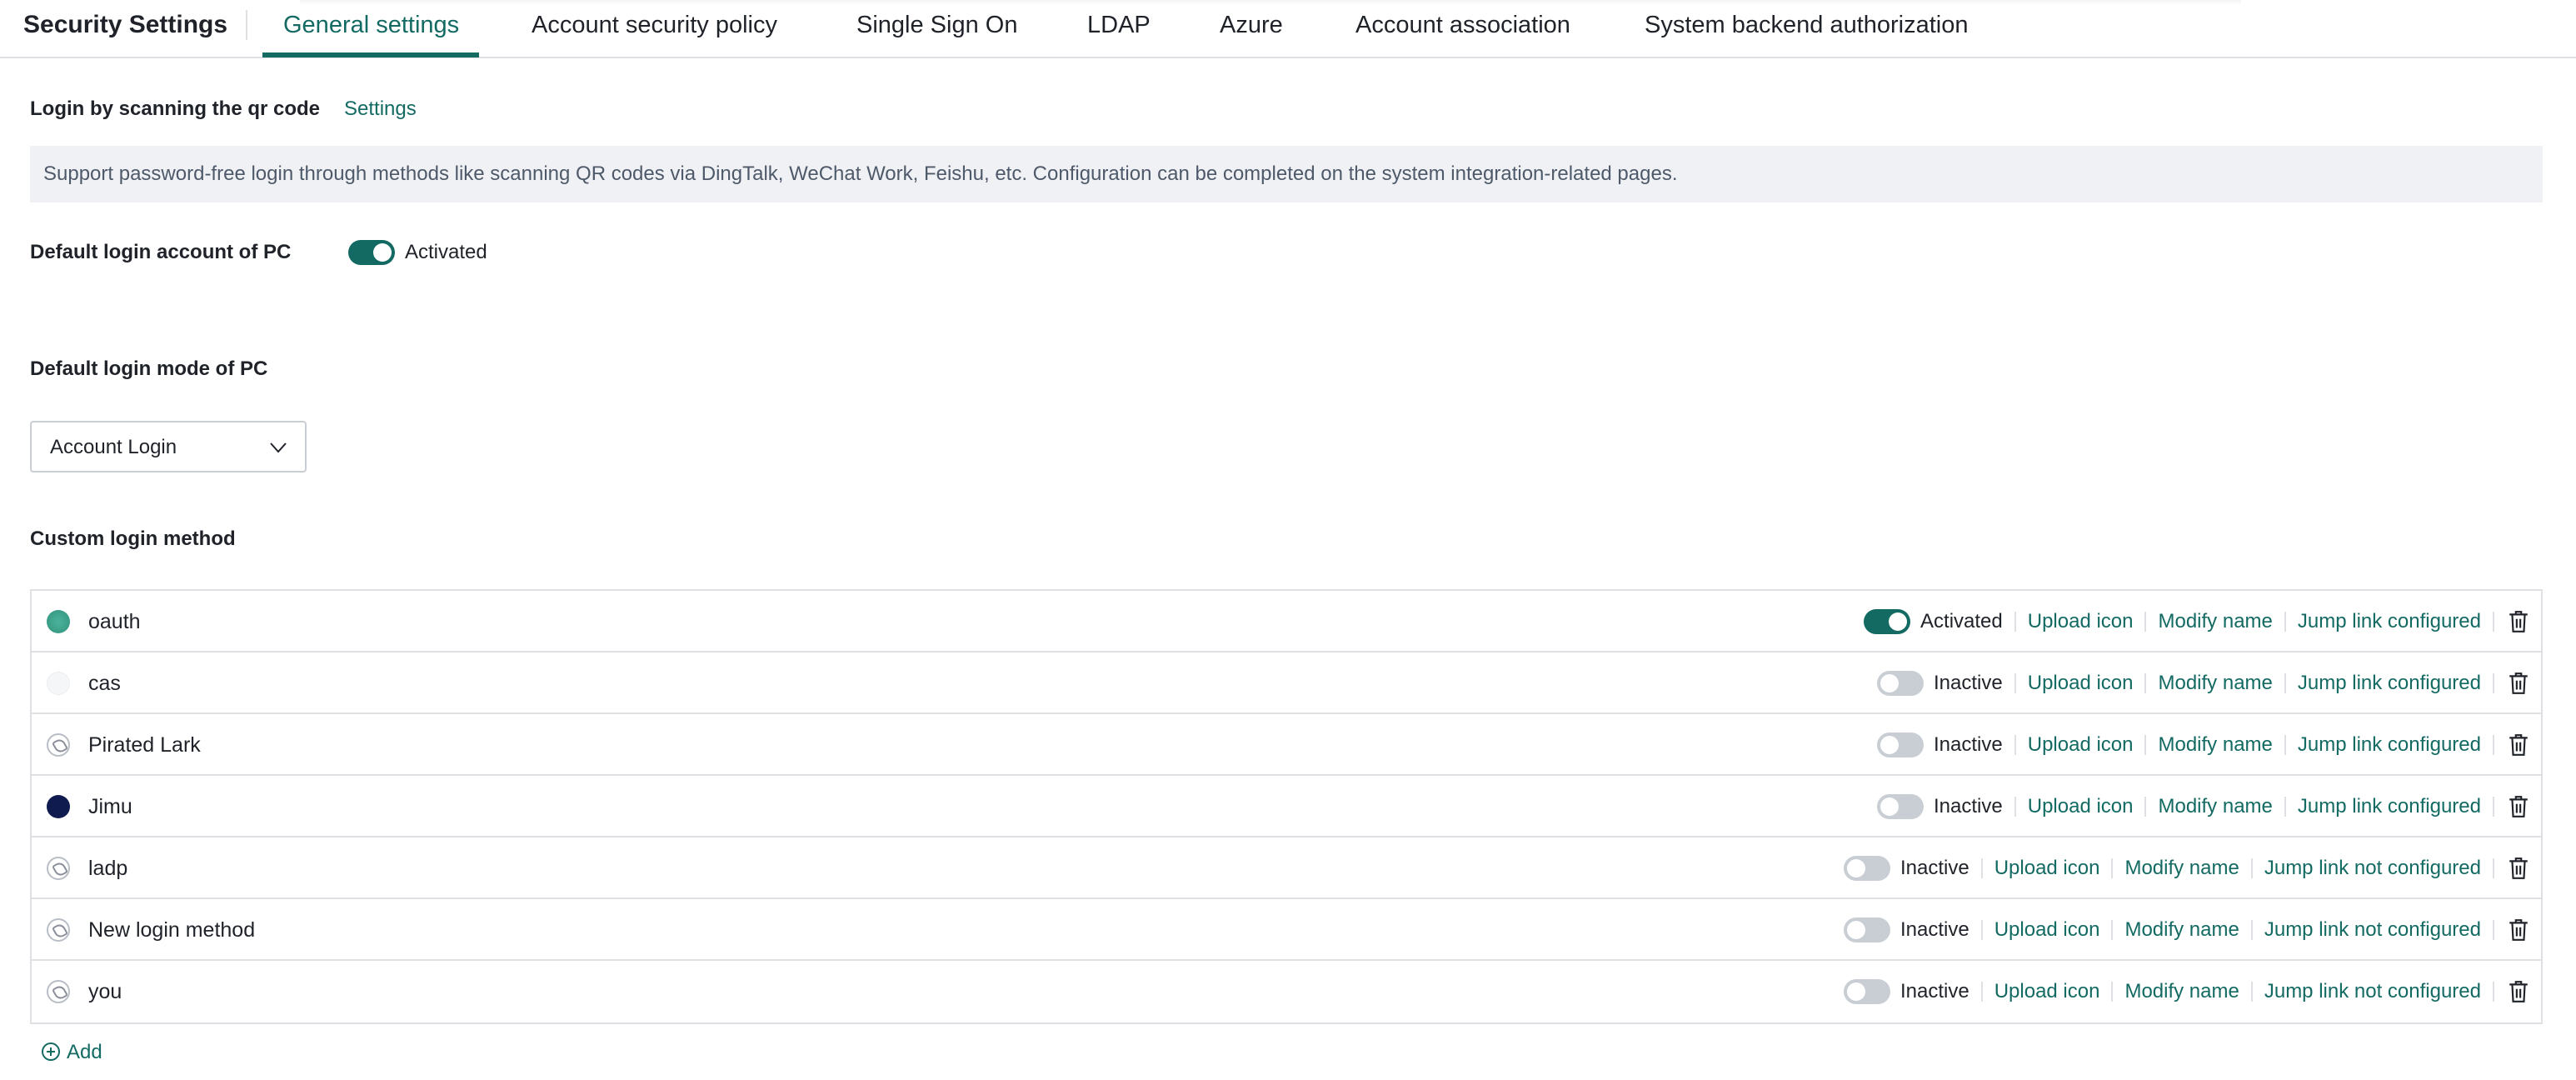  Describe the element at coordinates (175, 109) in the screenshot. I see `qr-login-label: Login by scanning the qr code` at that location.